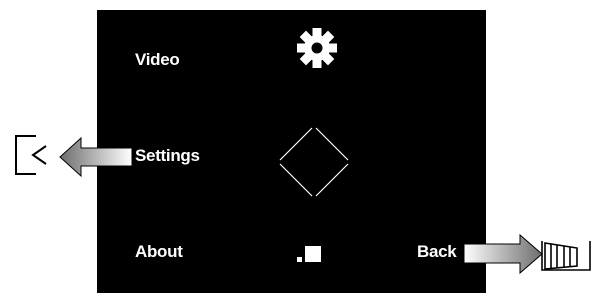 This screenshot has width=598, height=298. Describe the element at coordinates (159, 252) in the screenshot. I see `menu-item-about: About` at that location.